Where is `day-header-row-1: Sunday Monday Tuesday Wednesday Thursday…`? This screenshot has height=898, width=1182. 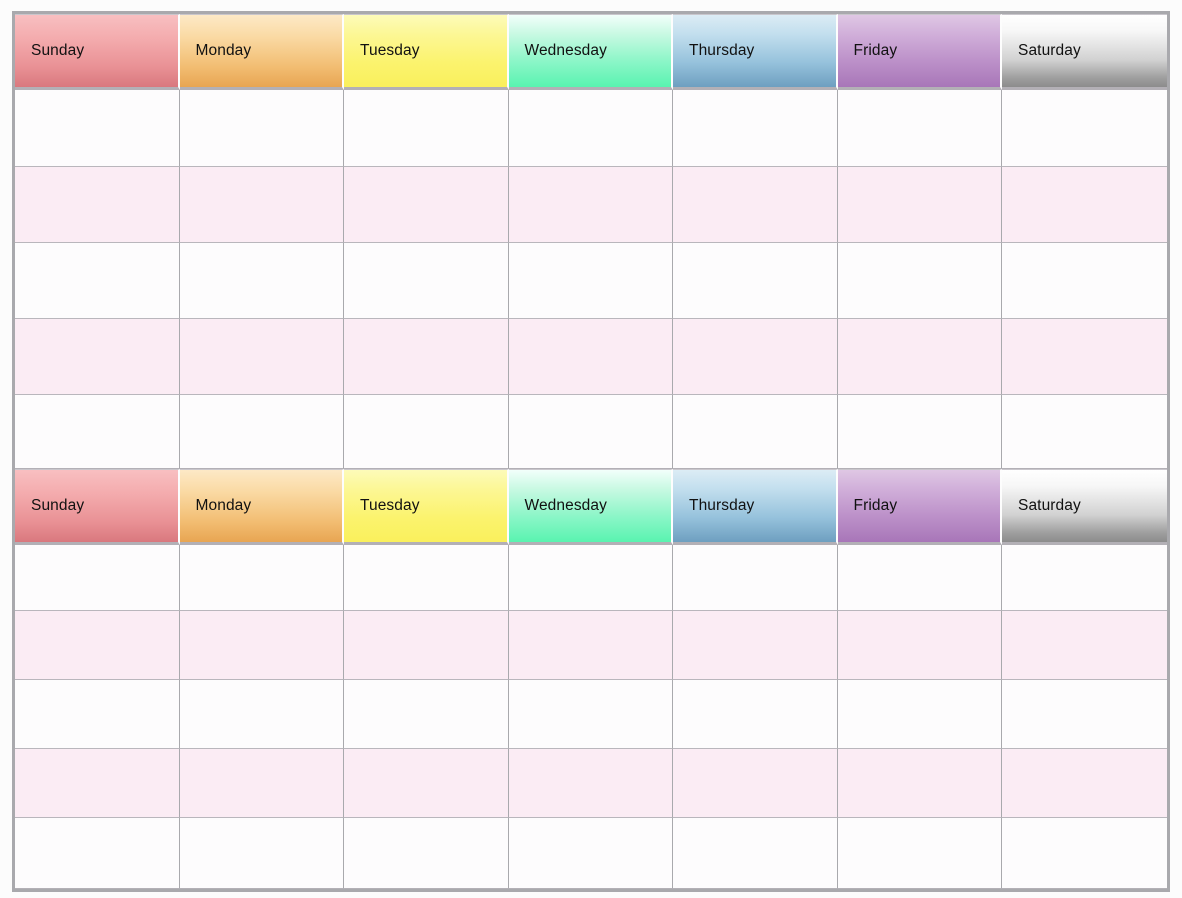
day-header-row-1: Sunday Monday Tuesday Wednesday Thursday… is located at coordinates (591, 52).